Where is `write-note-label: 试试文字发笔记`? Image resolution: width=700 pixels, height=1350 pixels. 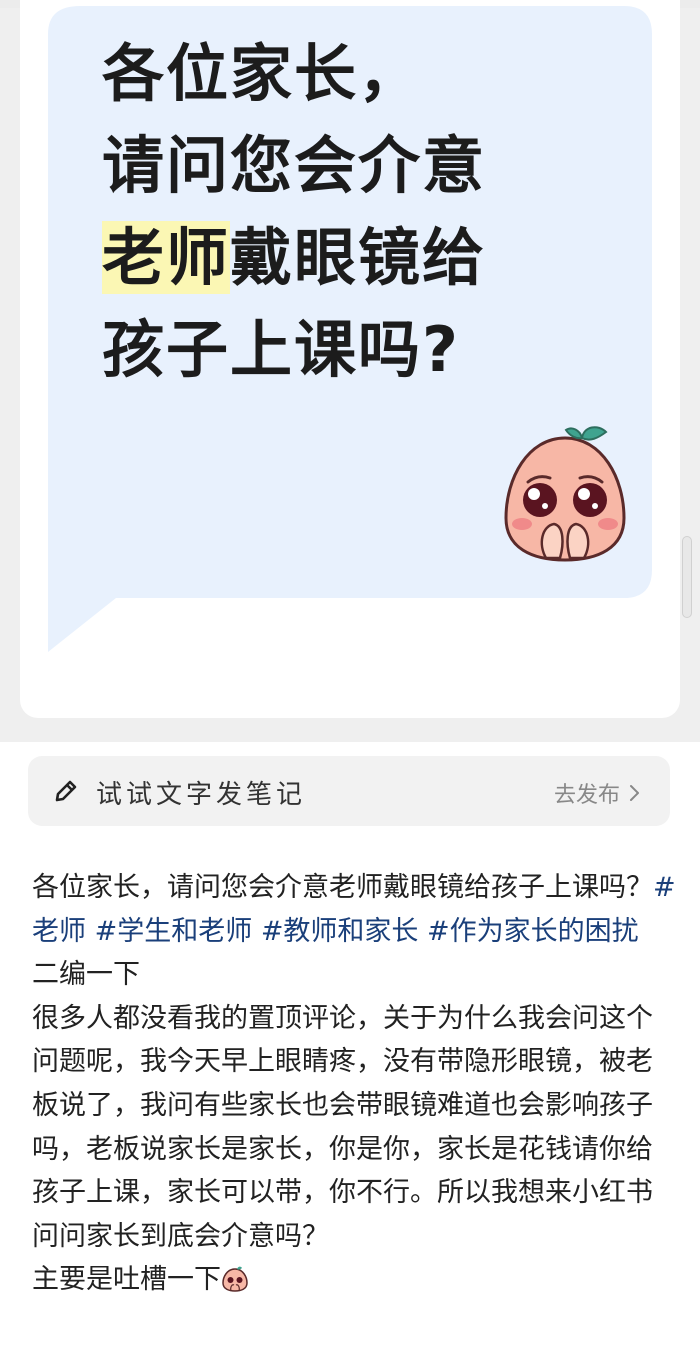 write-note-label: 试试文字发笔记 is located at coordinates (201, 795).